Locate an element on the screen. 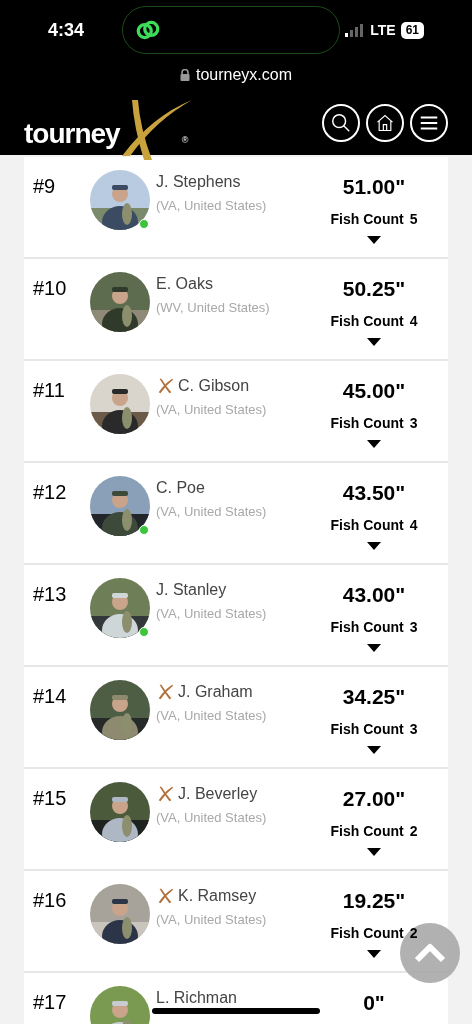  angler-name: C. Gibson is located at coordinates (214, 386).